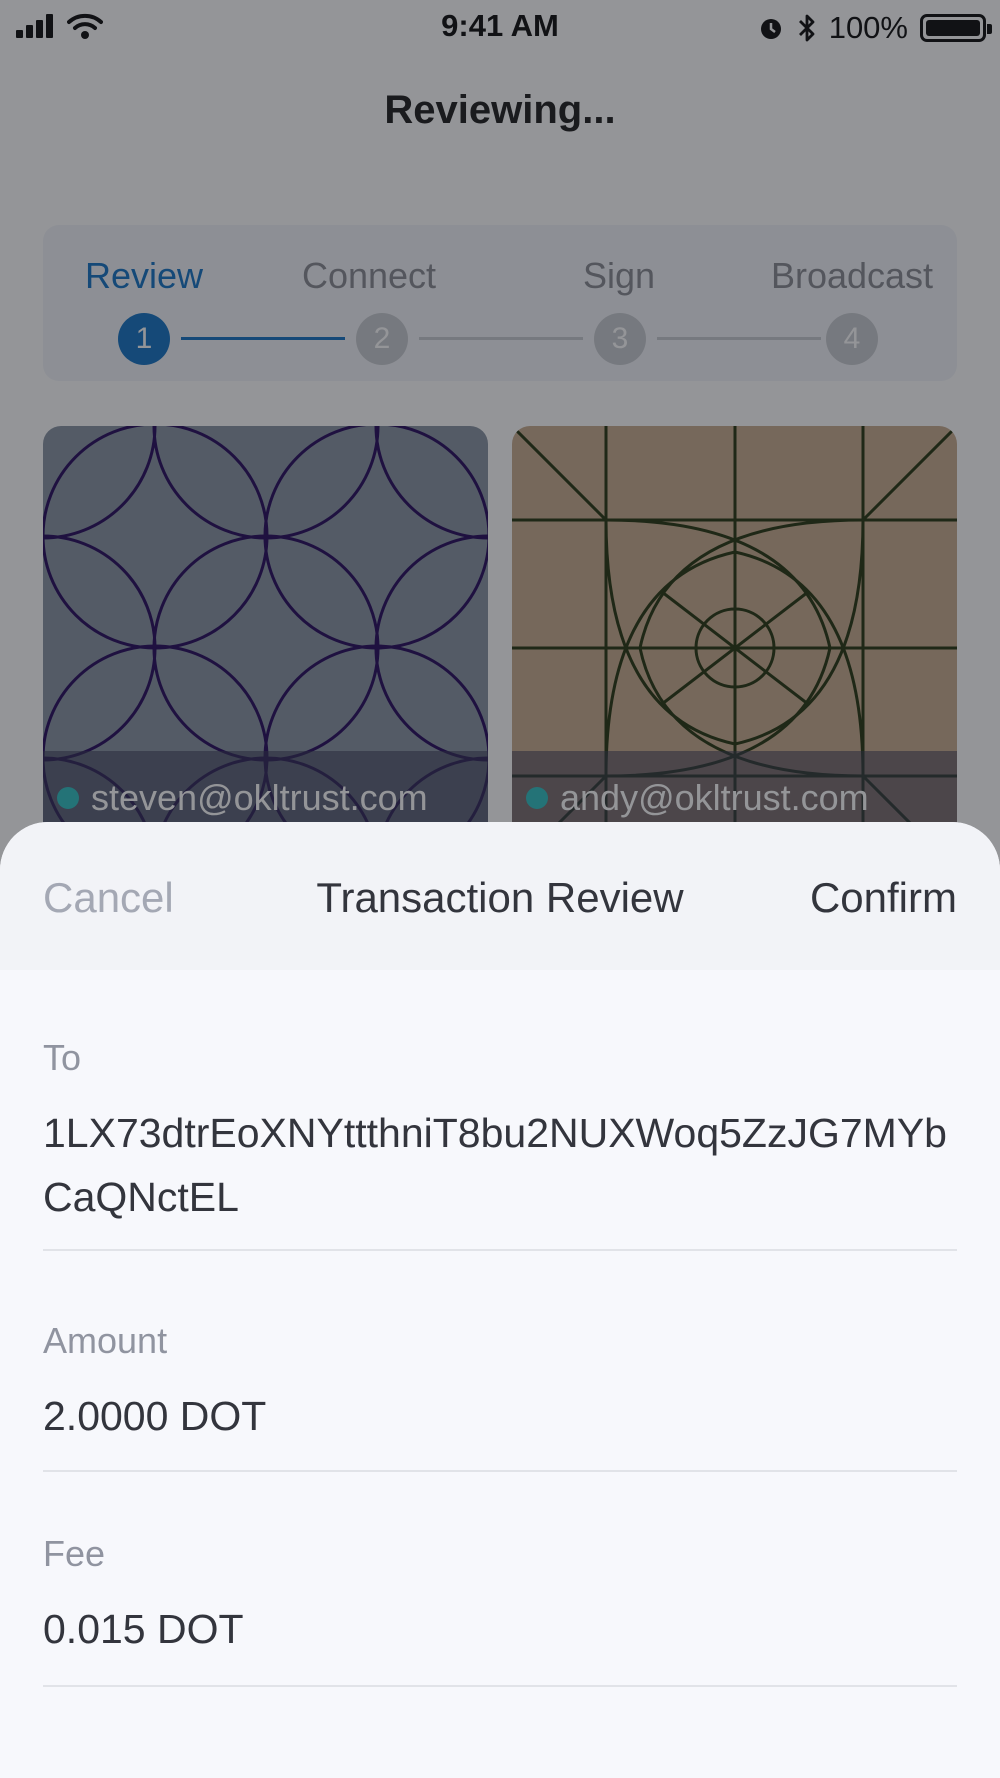 This screenshot has width=1000, height=1778. What do you see at coordinates (105, 1340) in the screenshot?
I see `amount-label: Amount` at bounding box center [105, 1340].